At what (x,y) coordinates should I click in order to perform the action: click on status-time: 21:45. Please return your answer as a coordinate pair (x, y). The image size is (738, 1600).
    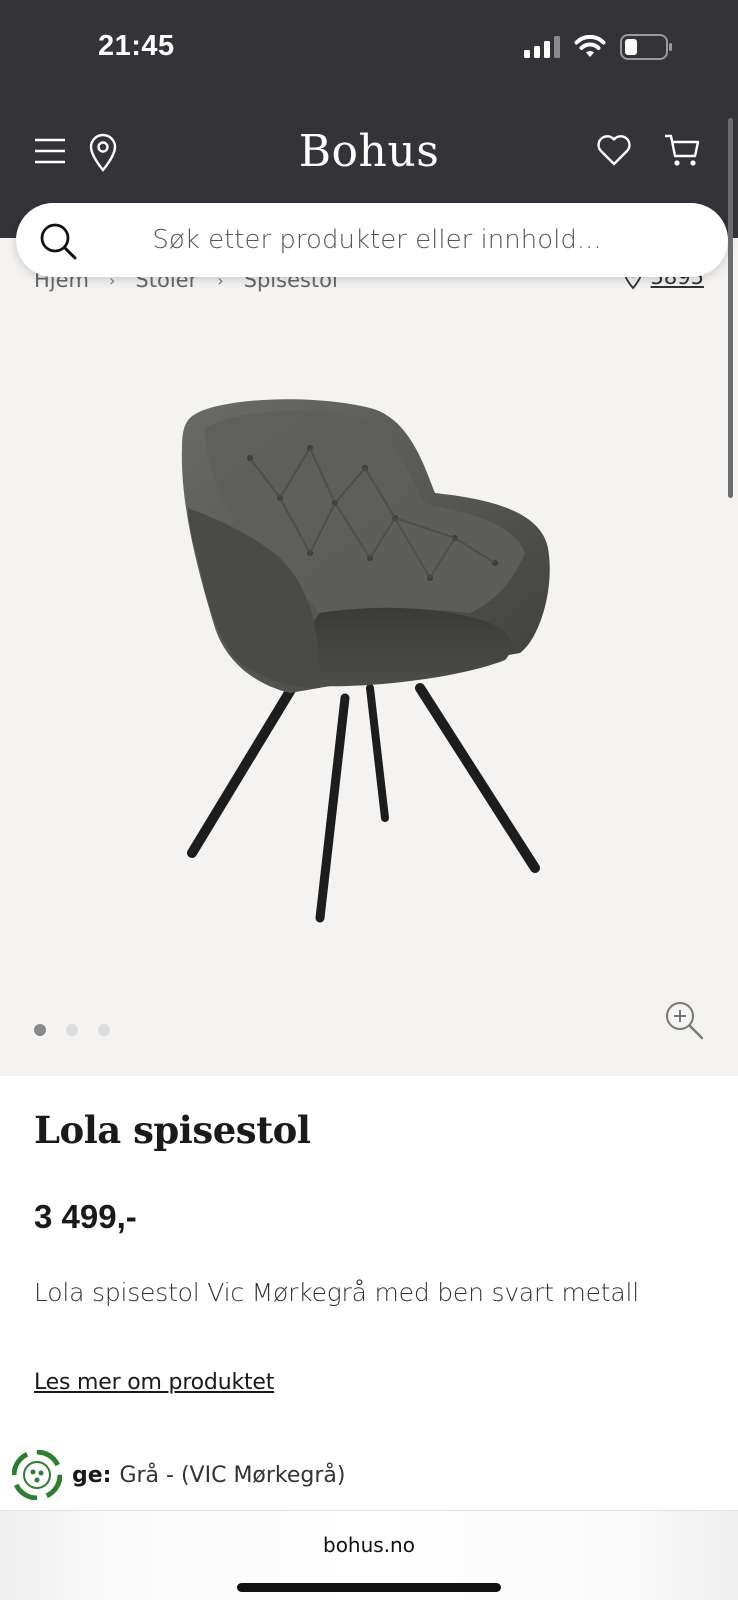
    Looking at the image, I should click on (136, 46).